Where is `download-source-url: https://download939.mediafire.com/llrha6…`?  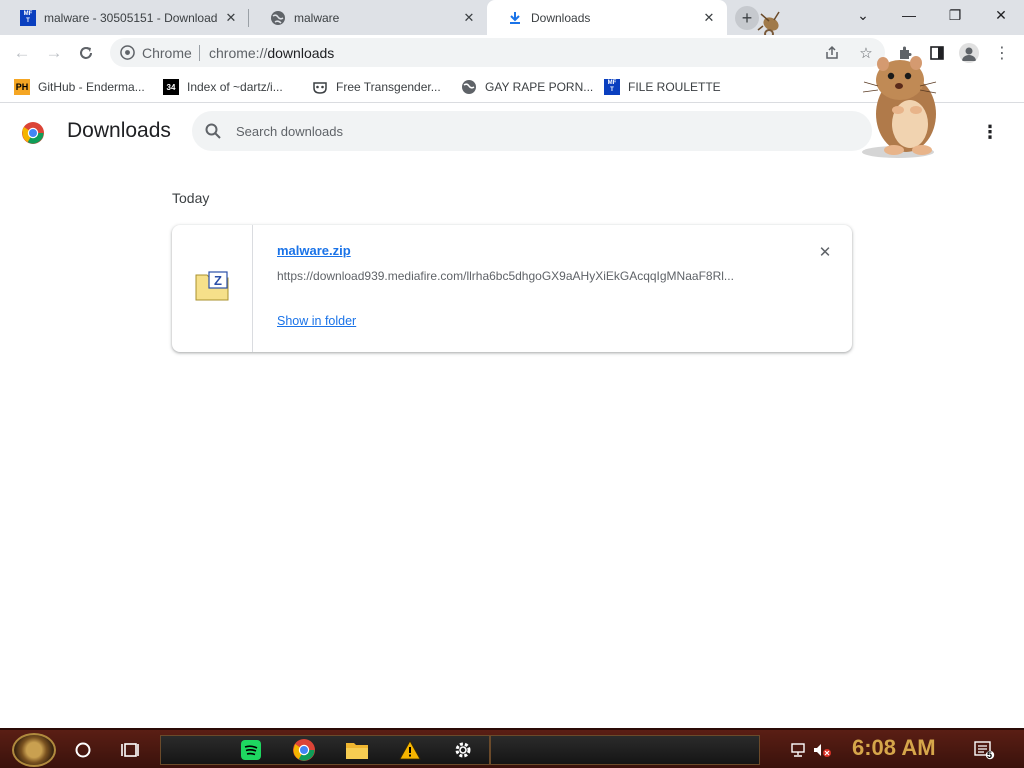
download-source-url: https://download939.mediafire.com/llrha6… is located at coordinates (527, 276).